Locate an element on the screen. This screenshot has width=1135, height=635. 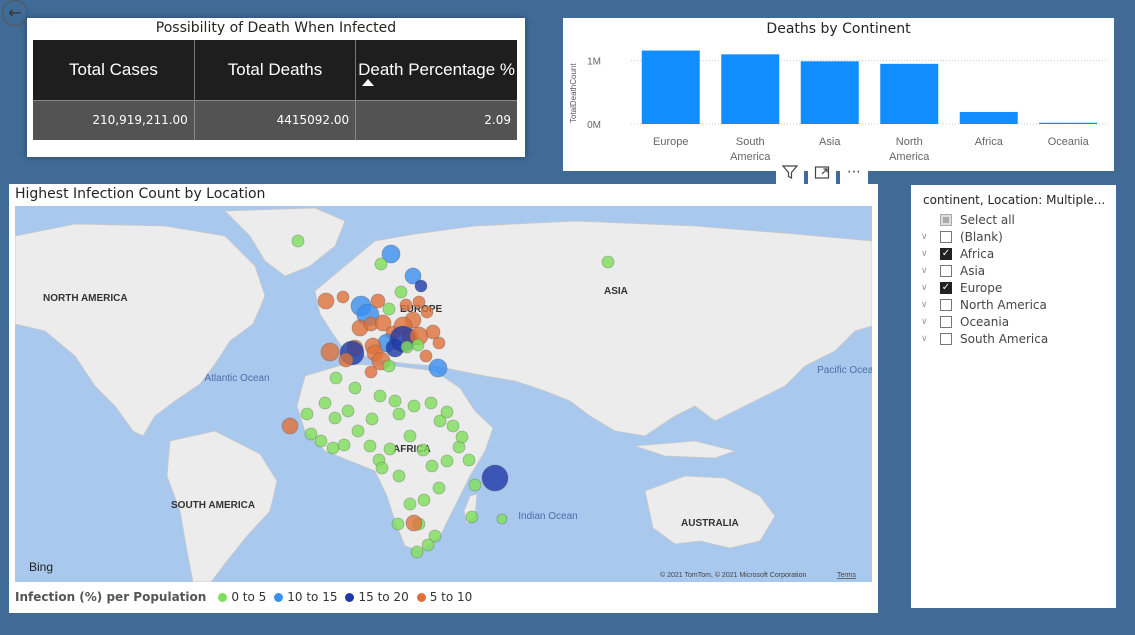
slicer-item-asia: ∨ Asia is located at coordinates (984, 270).